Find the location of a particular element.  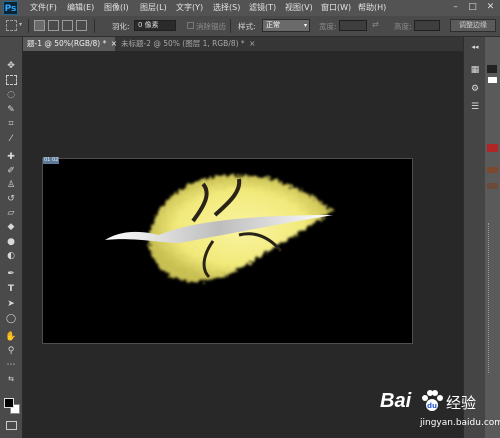

path-selection-tool-icon: ➤ is located at coordinates (11, 303).